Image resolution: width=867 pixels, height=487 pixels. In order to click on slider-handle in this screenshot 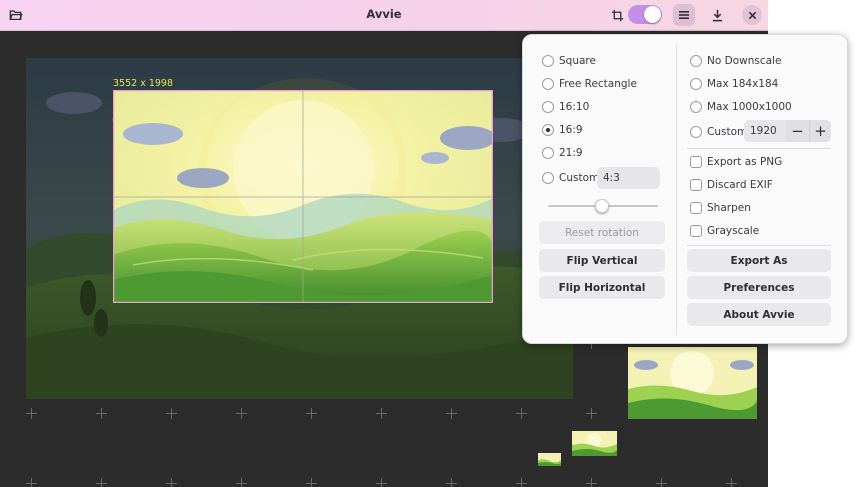, I will do `click(602, 206)`.